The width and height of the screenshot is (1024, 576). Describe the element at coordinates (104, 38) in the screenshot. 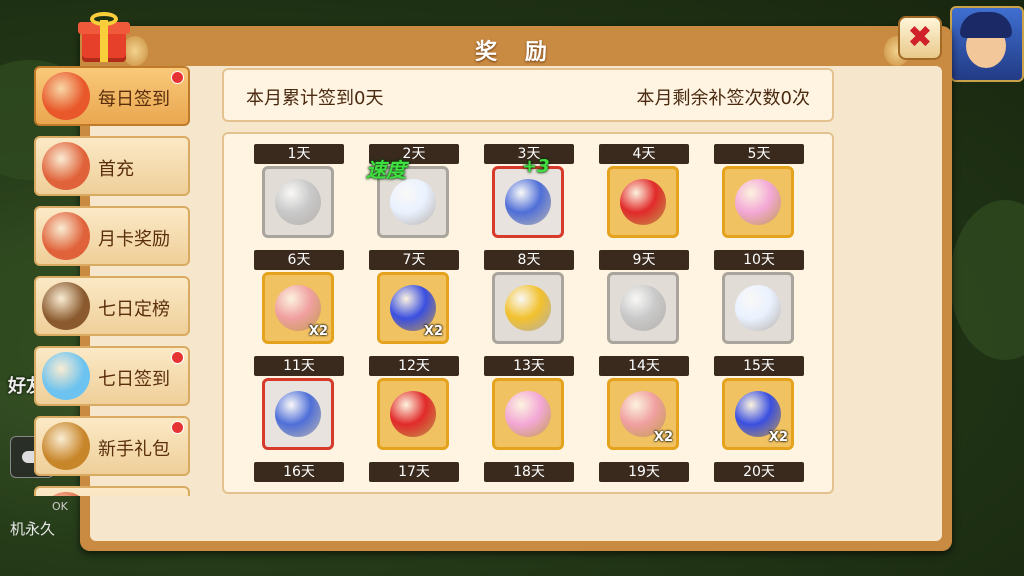

I see `gift-box-icon` at that location.